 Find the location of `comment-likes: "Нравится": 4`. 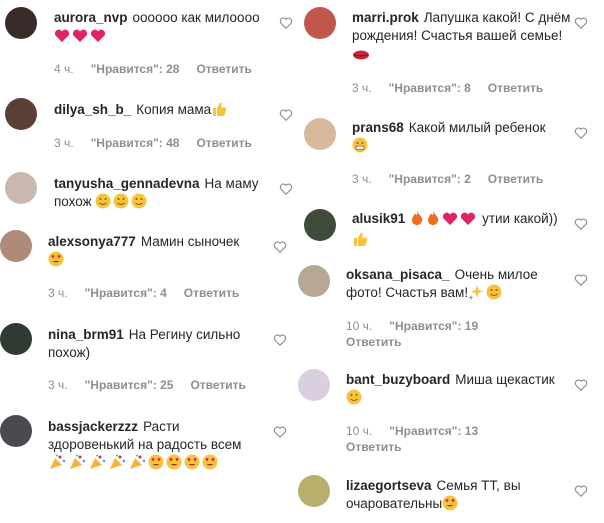

comment-likes: "Нравится": 4 is located at coordinates (126, 293).